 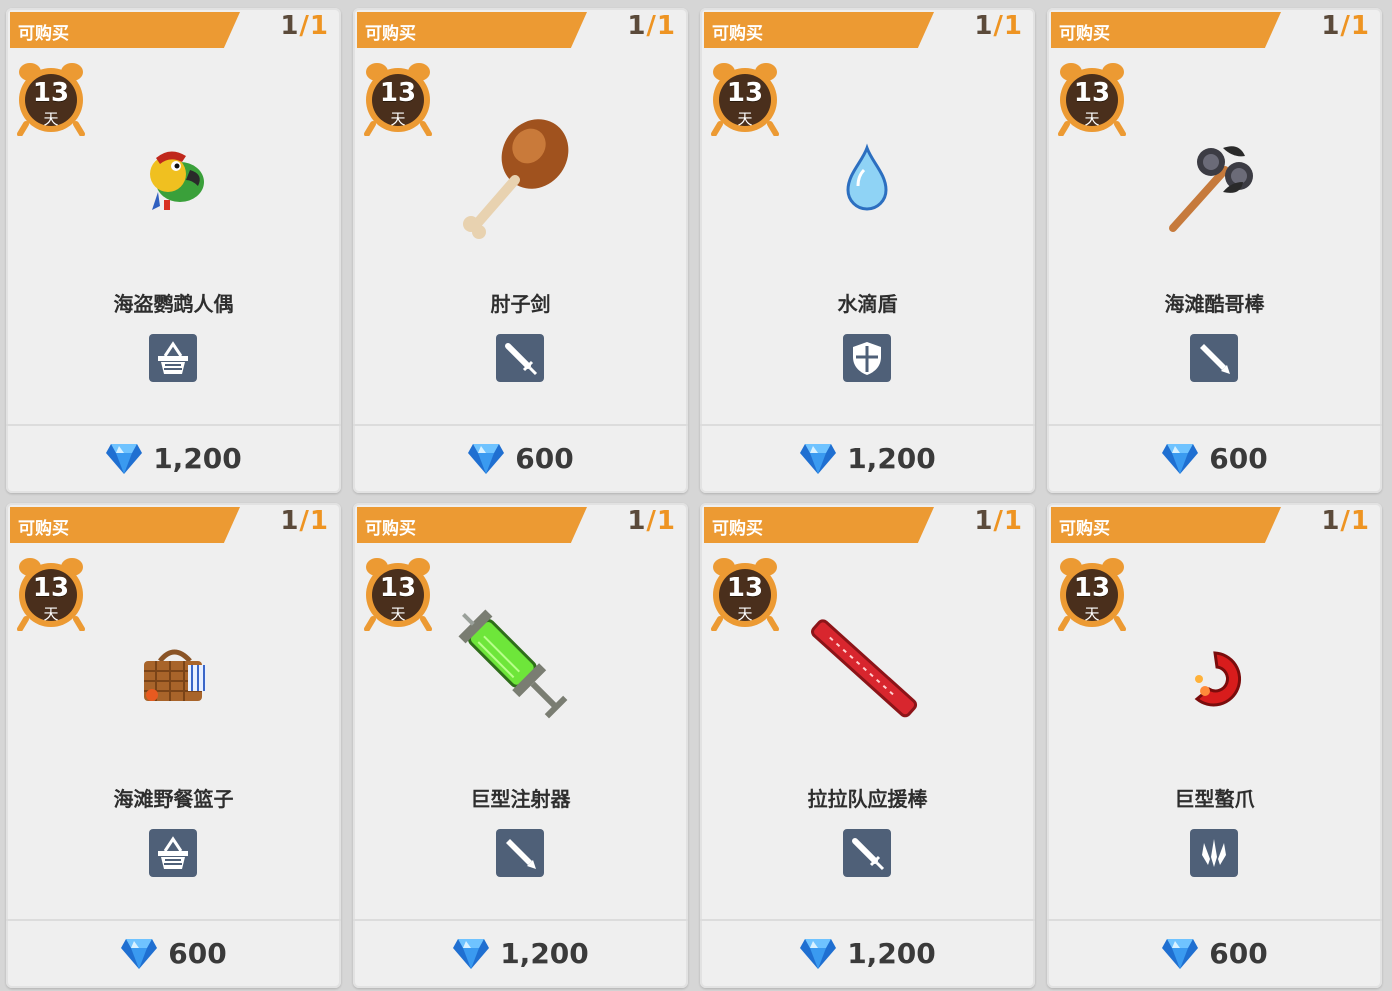 I want to click on shop-item-card: 可购买 1/1 13 天 海滩野餐篮子 600, so click(x=173, y=745).